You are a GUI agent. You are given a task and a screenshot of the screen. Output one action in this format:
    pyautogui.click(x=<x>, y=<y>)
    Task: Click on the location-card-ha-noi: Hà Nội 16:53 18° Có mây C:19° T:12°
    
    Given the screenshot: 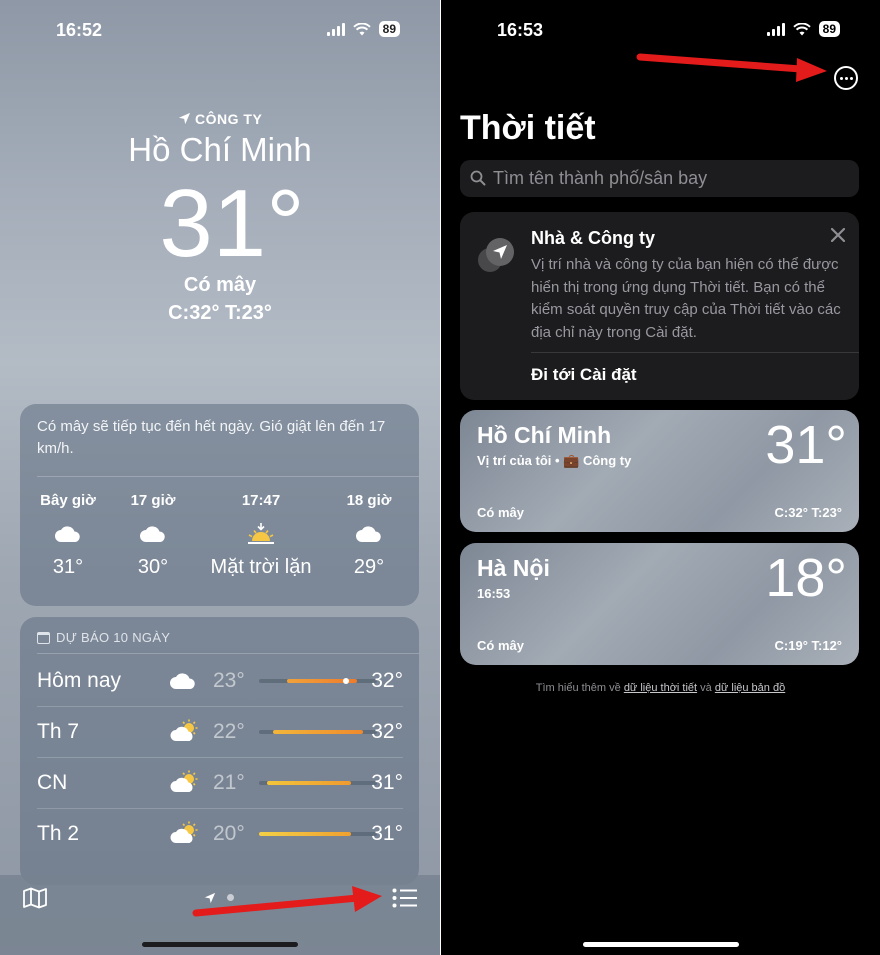 What is the action you would take?
    pyautogui.click(x=659, y=604)
    